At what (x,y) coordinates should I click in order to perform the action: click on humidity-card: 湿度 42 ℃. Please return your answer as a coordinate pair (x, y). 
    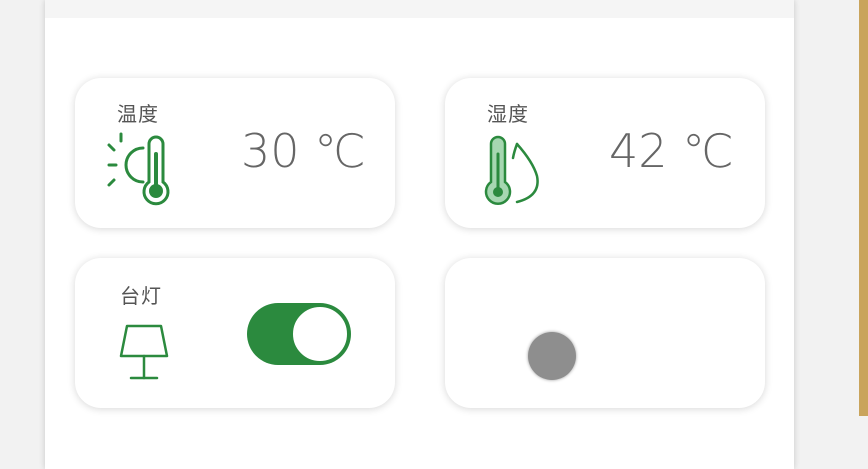
    Looking at the image, I should click on (605, 153).